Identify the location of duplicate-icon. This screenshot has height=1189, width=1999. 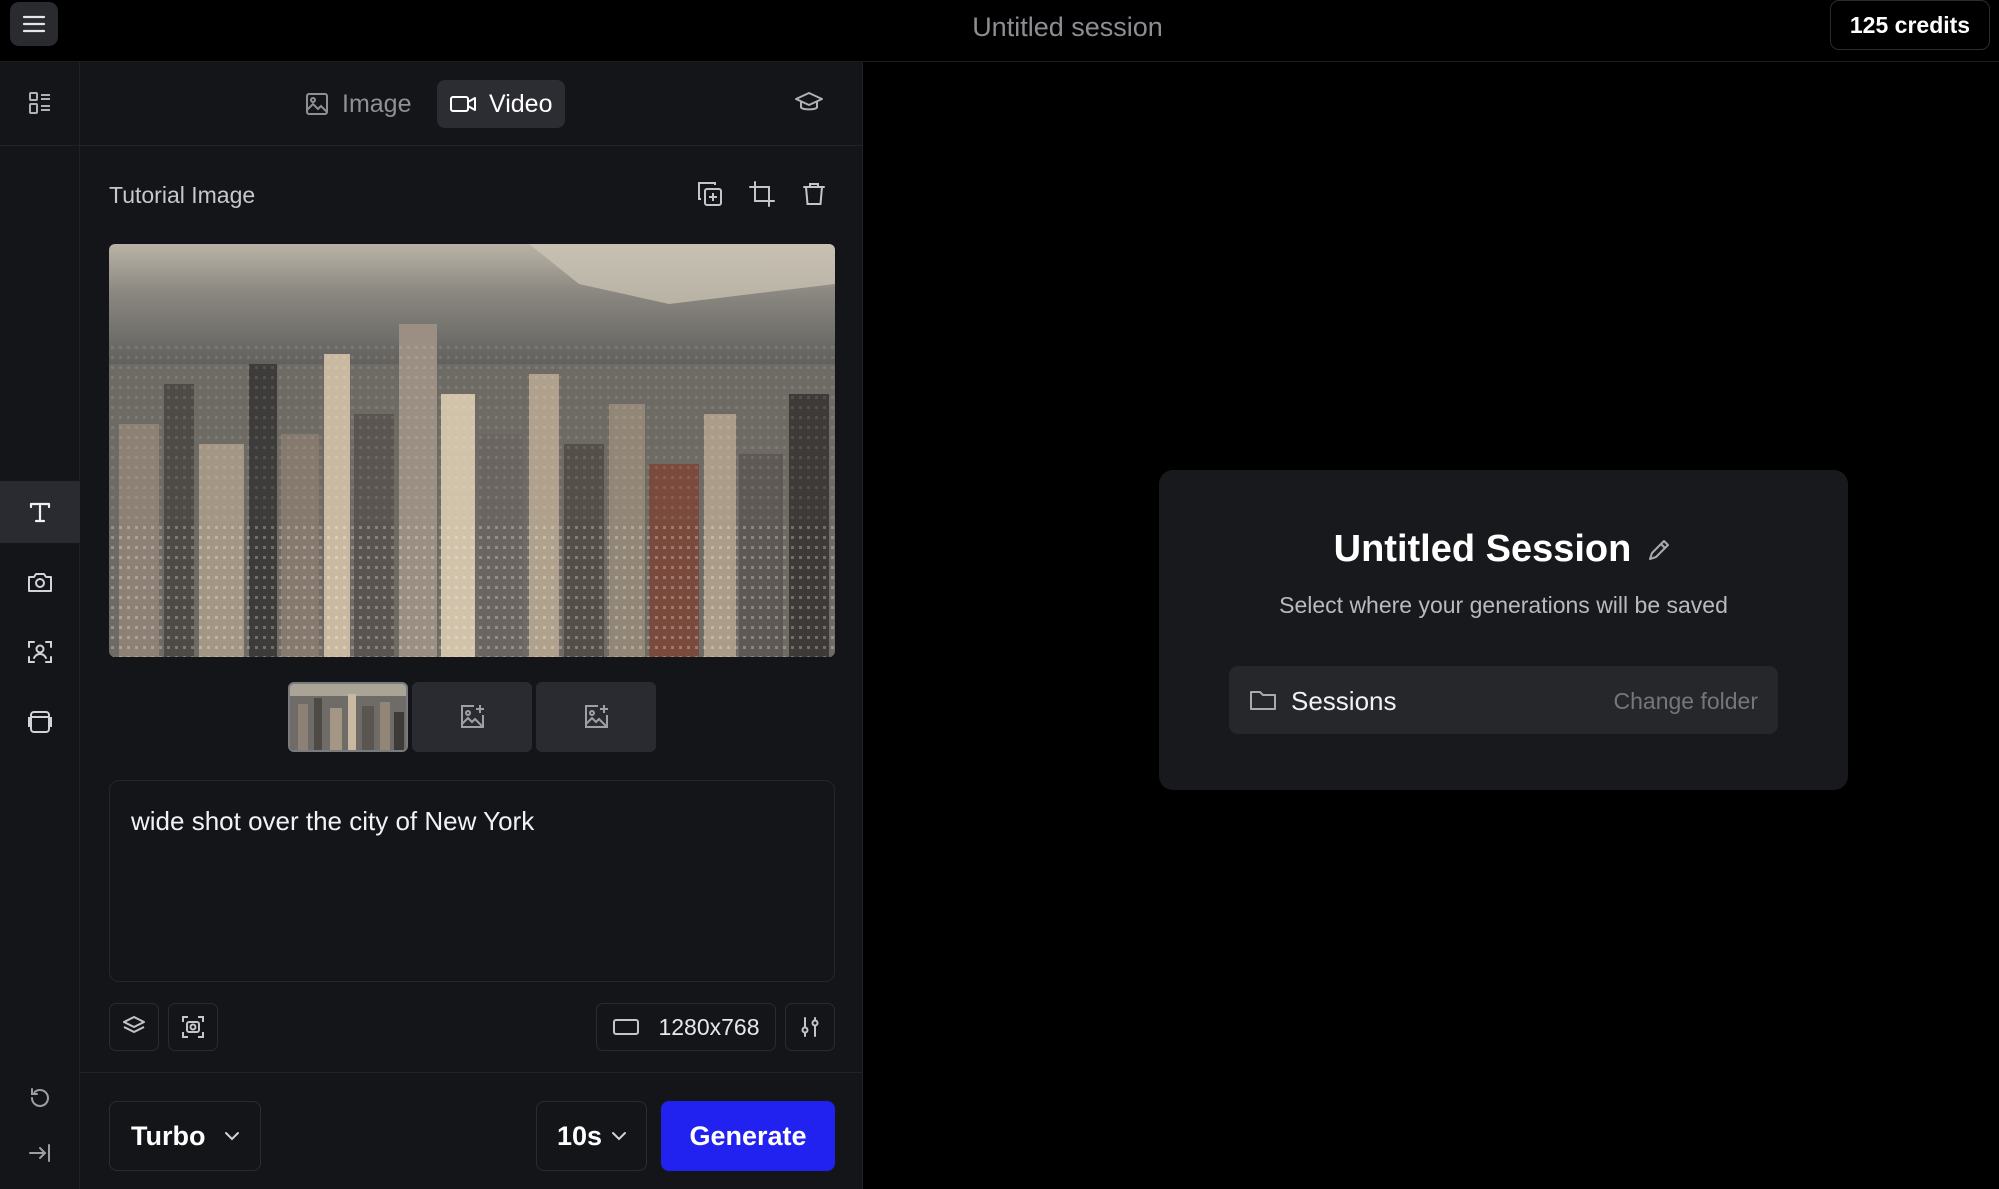
(710, 194).